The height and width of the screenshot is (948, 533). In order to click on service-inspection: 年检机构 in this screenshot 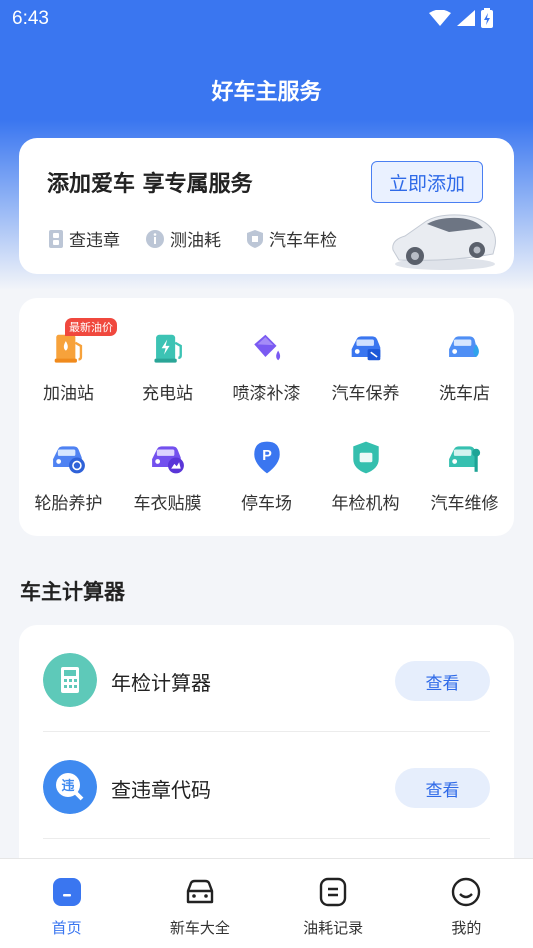, I will do `click(365, 470)`.